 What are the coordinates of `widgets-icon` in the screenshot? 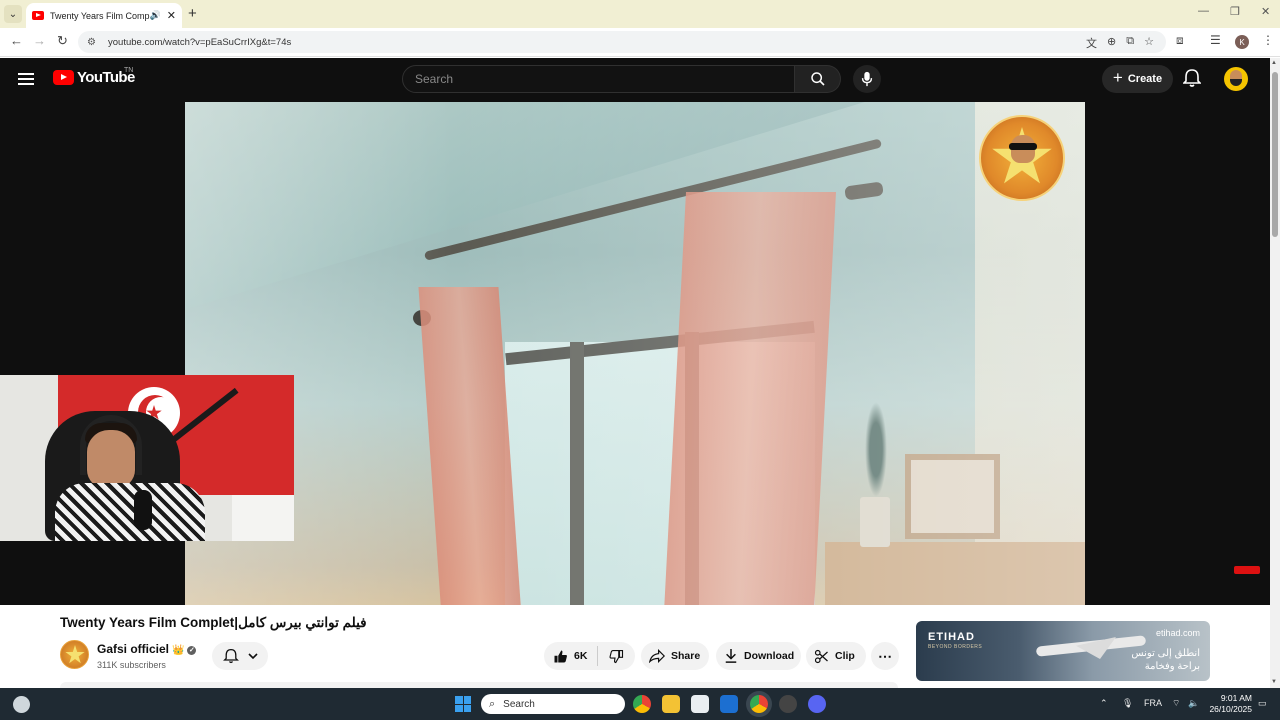 It's located at (21, 704).